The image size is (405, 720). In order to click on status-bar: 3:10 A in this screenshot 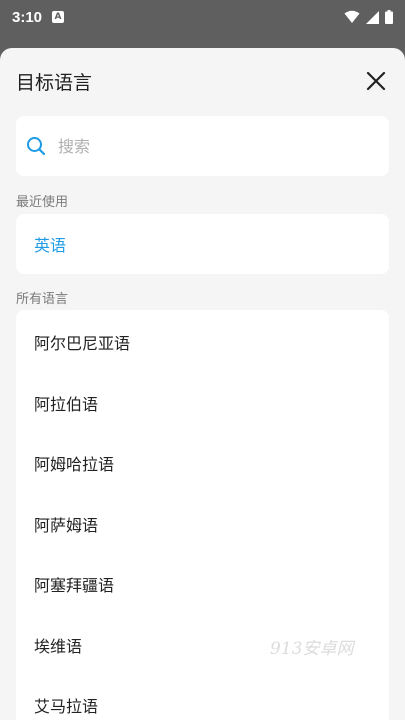, I will do `click(202, 17)`.